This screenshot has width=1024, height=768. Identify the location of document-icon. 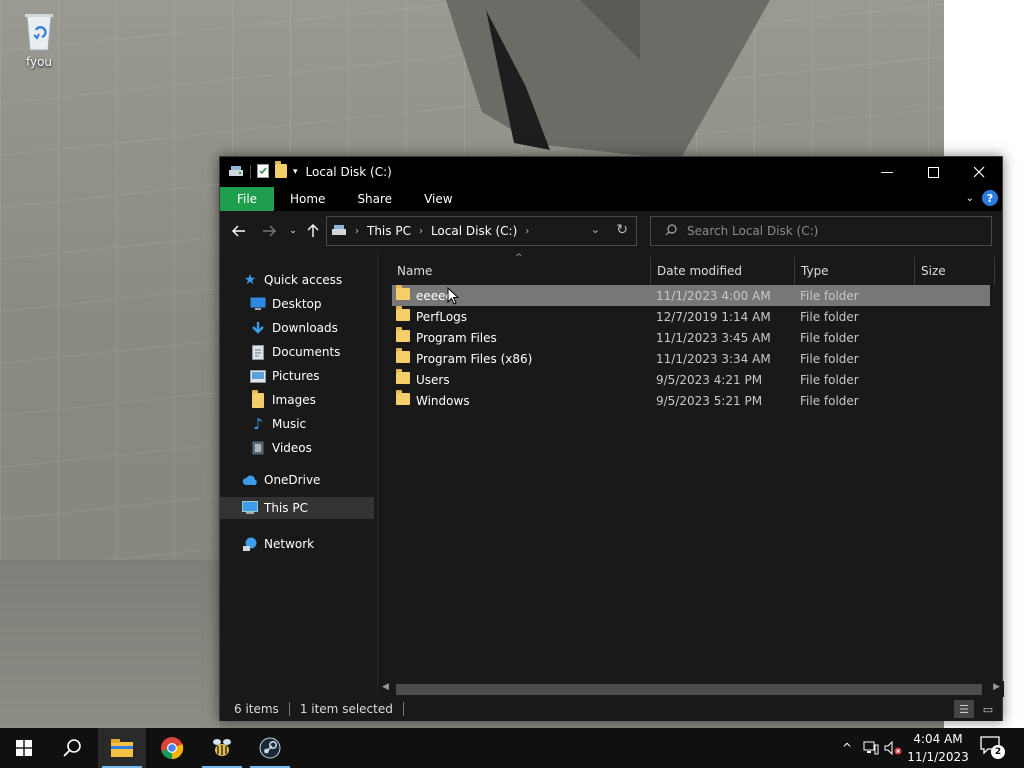
(258, 352).